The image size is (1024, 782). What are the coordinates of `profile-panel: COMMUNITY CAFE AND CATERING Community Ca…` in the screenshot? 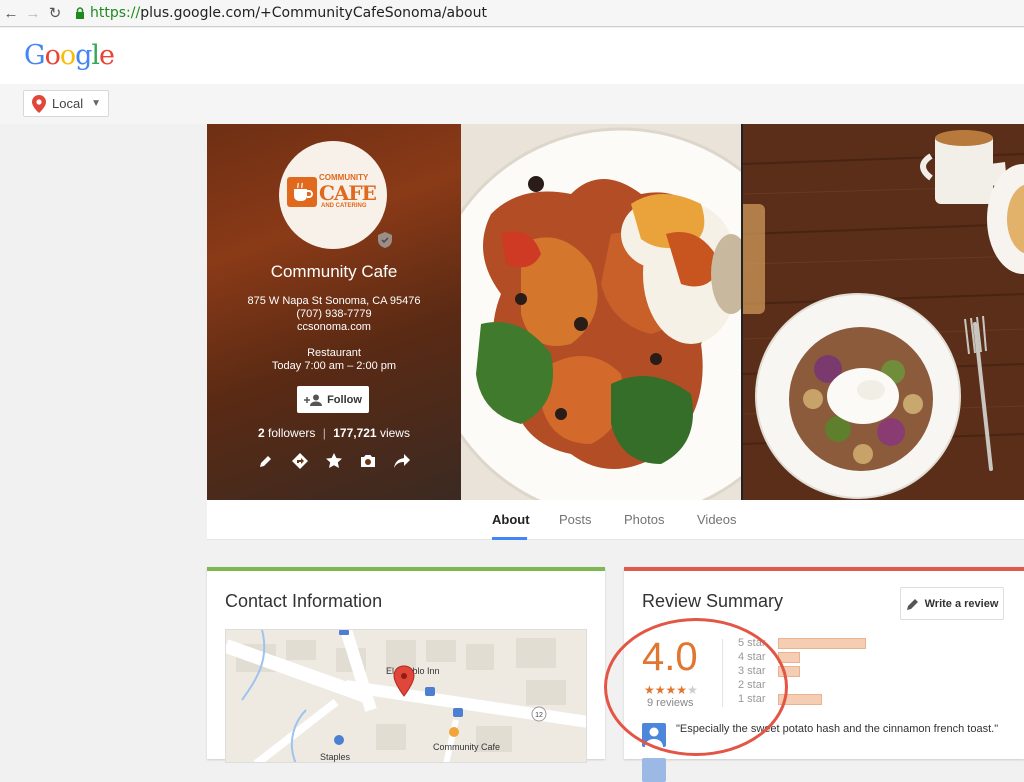 It's located at (334, 312).